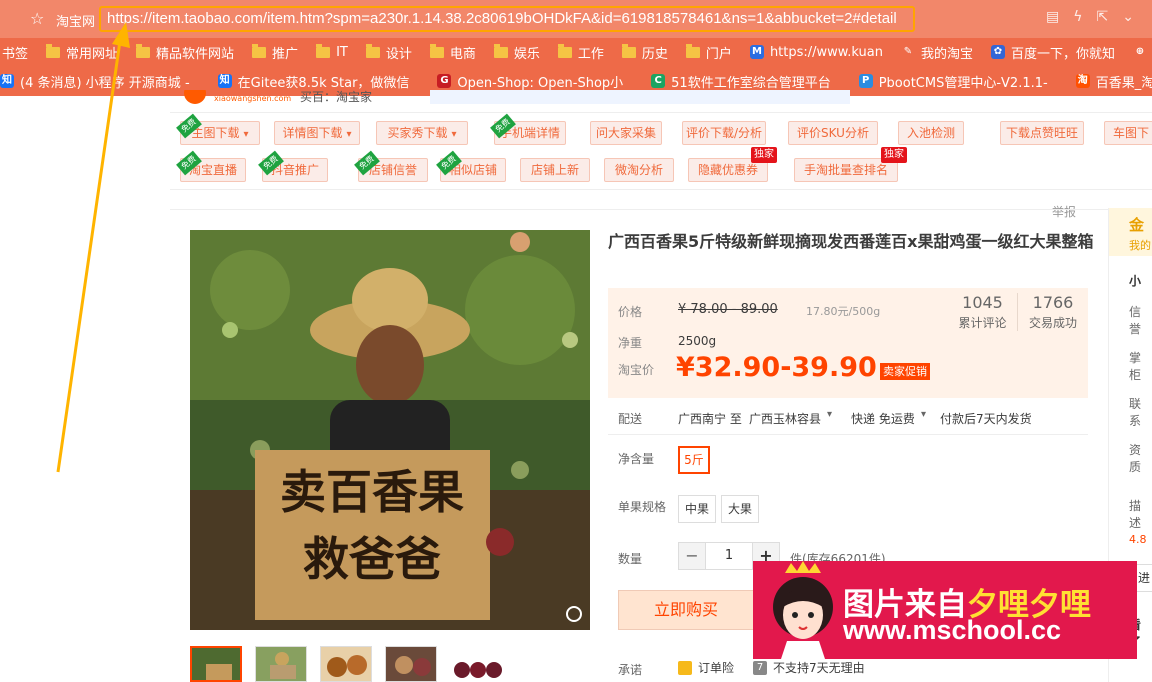 The height and width of the screenshot is (682, 1152). What do you see at coordinates (1077, 17) in the screenshot?
I see `lightning-icon: ϟ` at bounding box center [1077, 17].